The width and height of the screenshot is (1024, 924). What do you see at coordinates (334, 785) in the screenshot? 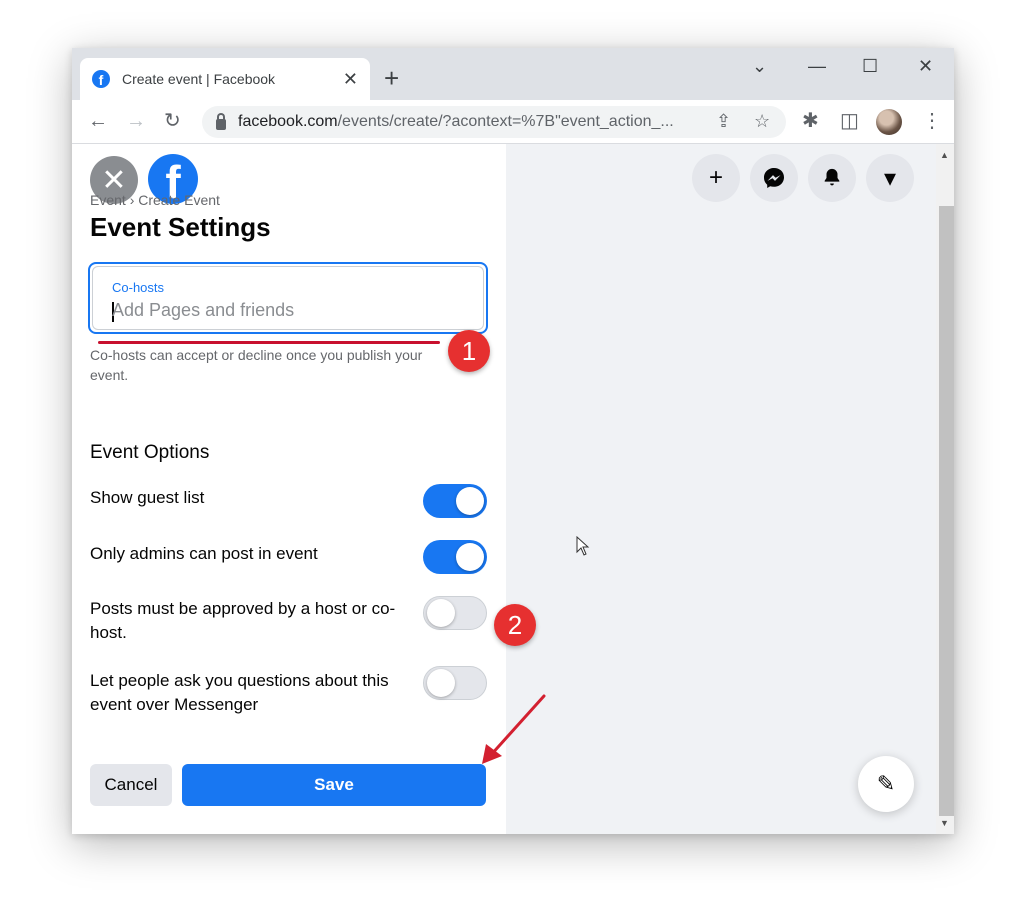
I see `save-button: Save` at bounding box center [334, 785].